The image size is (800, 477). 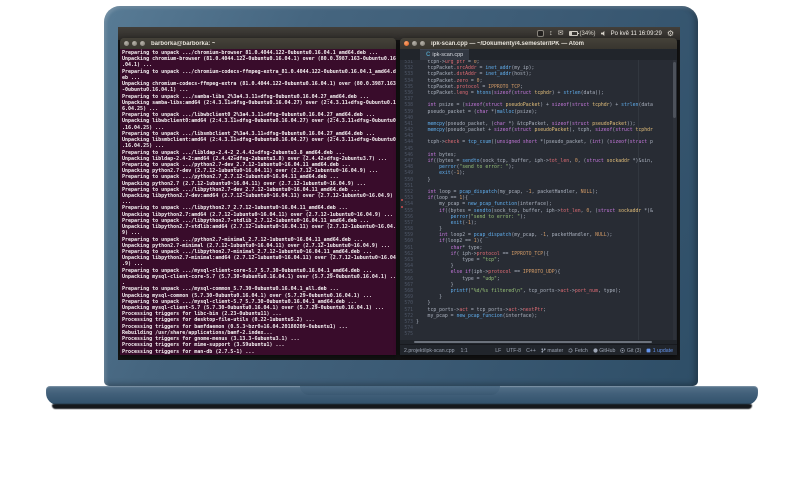 I want to click on keyboard-indicator-icon, so click(x=541, y=33).